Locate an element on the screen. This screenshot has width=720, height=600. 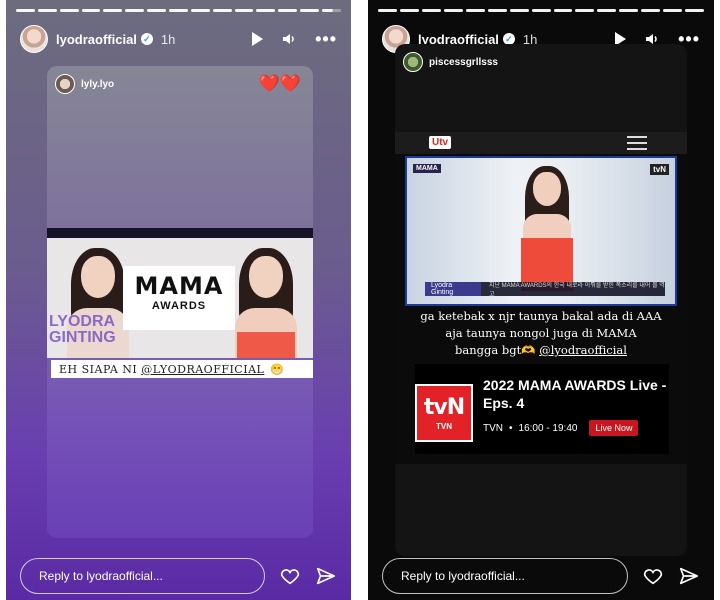
person-right-image is located at coordinates (266, 303).